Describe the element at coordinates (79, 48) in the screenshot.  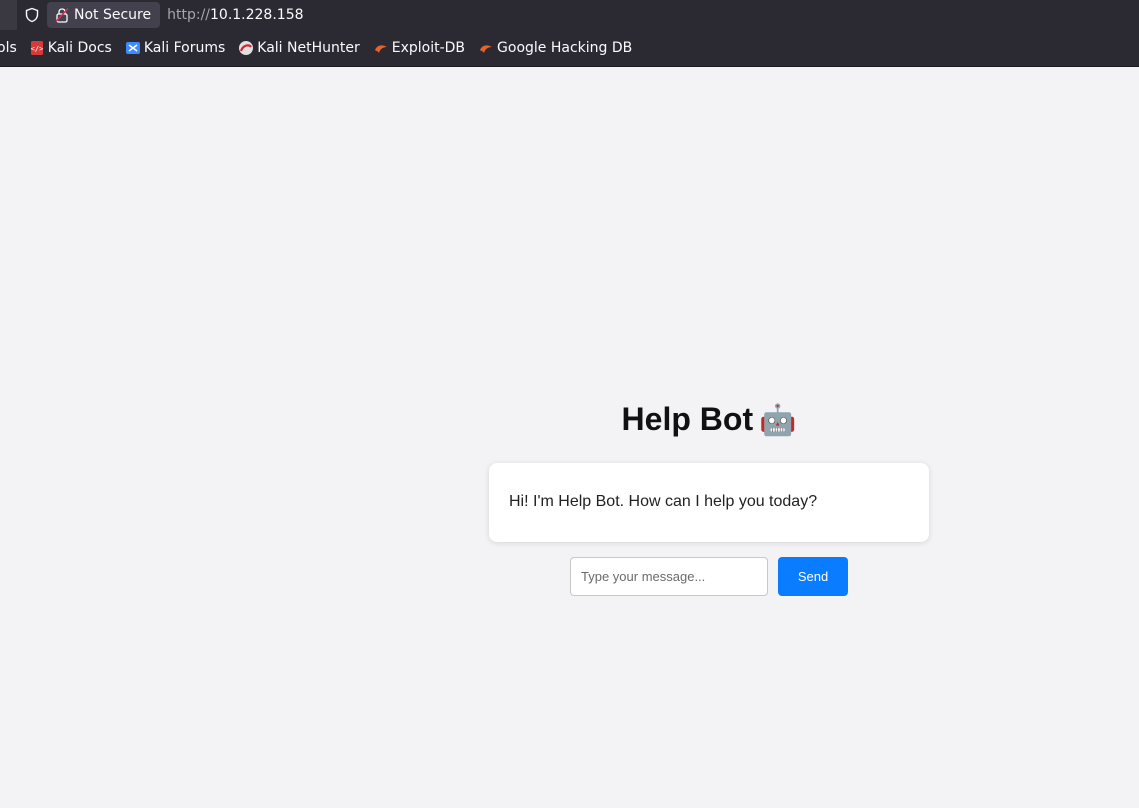
I see `bookmark-label: Kali Docs` at that location.